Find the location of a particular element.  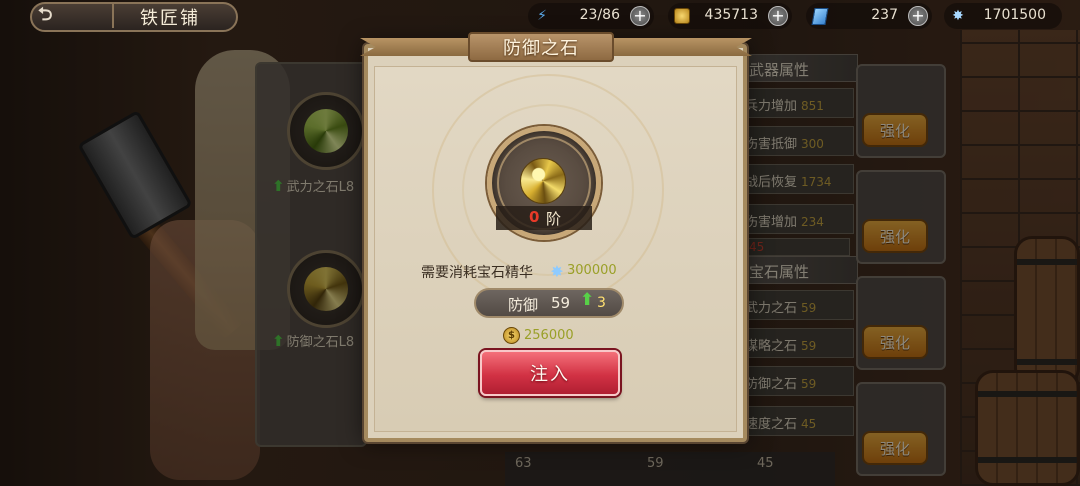

defense-stone-icon is located at coordinates (543, 181).